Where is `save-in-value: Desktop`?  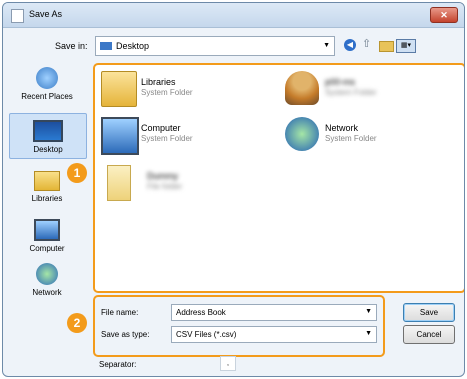
save-in-value: Desktop is located at coordinates (133, 46).